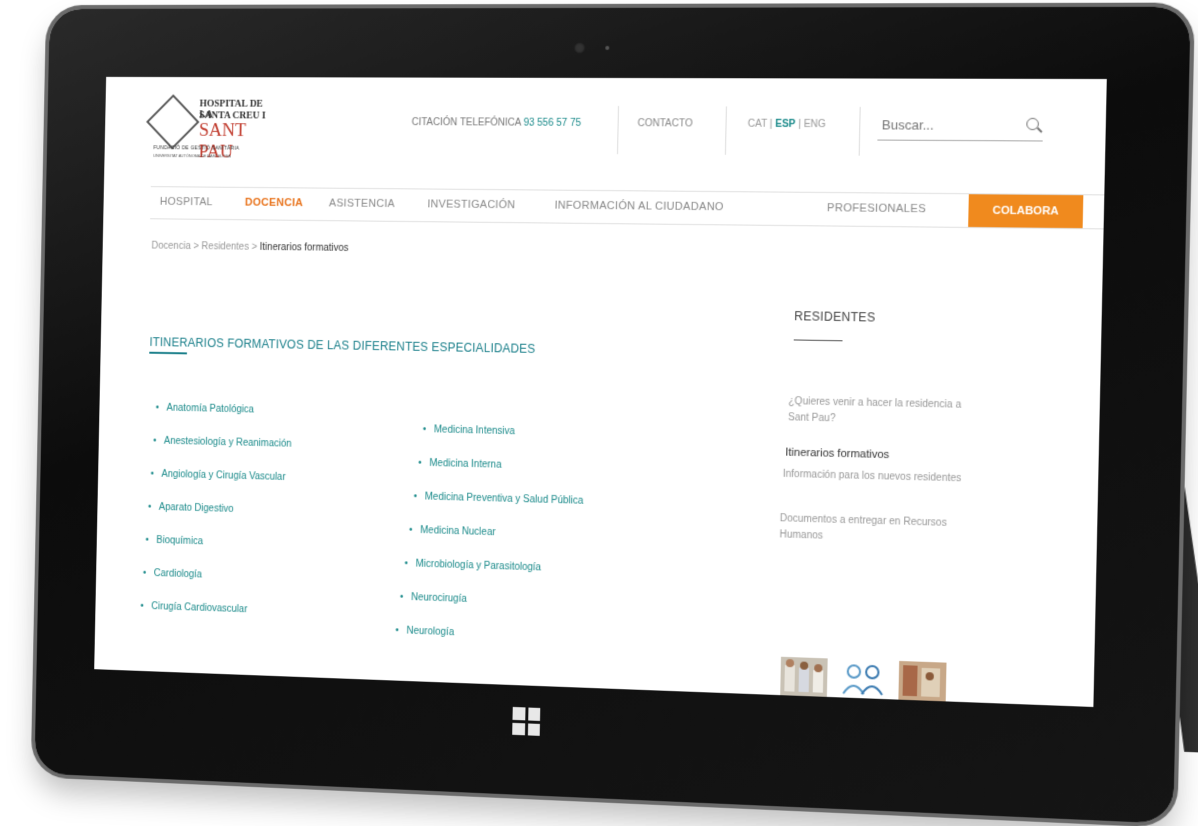 This screenshot has width=1198, height=826. What do you see at coordinates (466, 123) in the screenshot?
I see `citacion-label: CITACIÓN TELEFÓNICA` at bounding box center [466, 123].